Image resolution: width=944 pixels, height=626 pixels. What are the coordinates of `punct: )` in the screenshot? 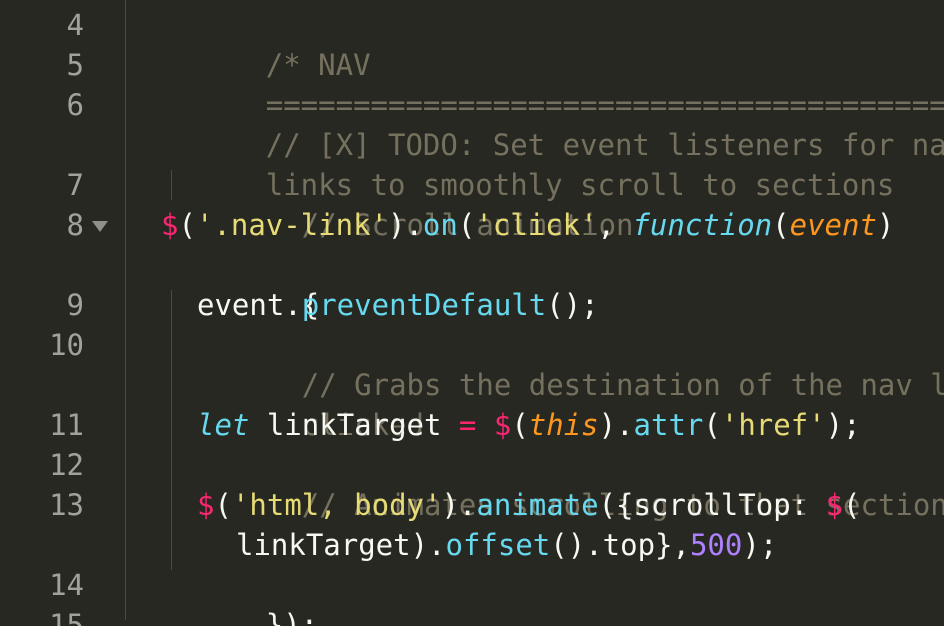 It's located at (885, 225).